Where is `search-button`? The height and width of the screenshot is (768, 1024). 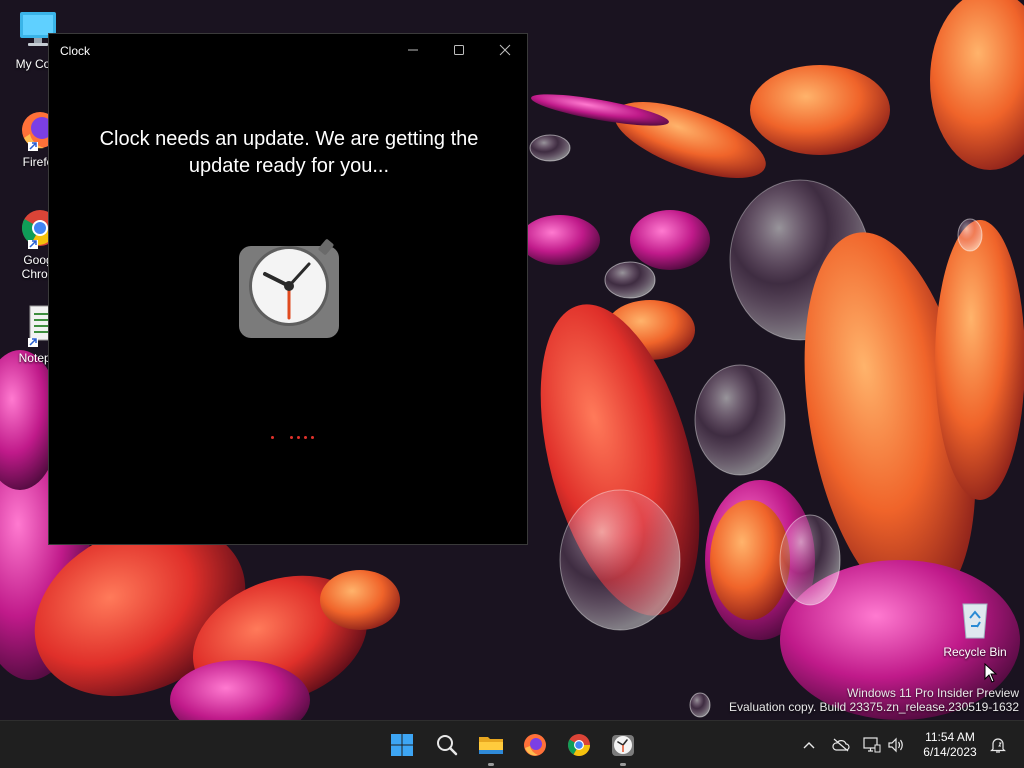 search-button is located at coordinates (447, 744).